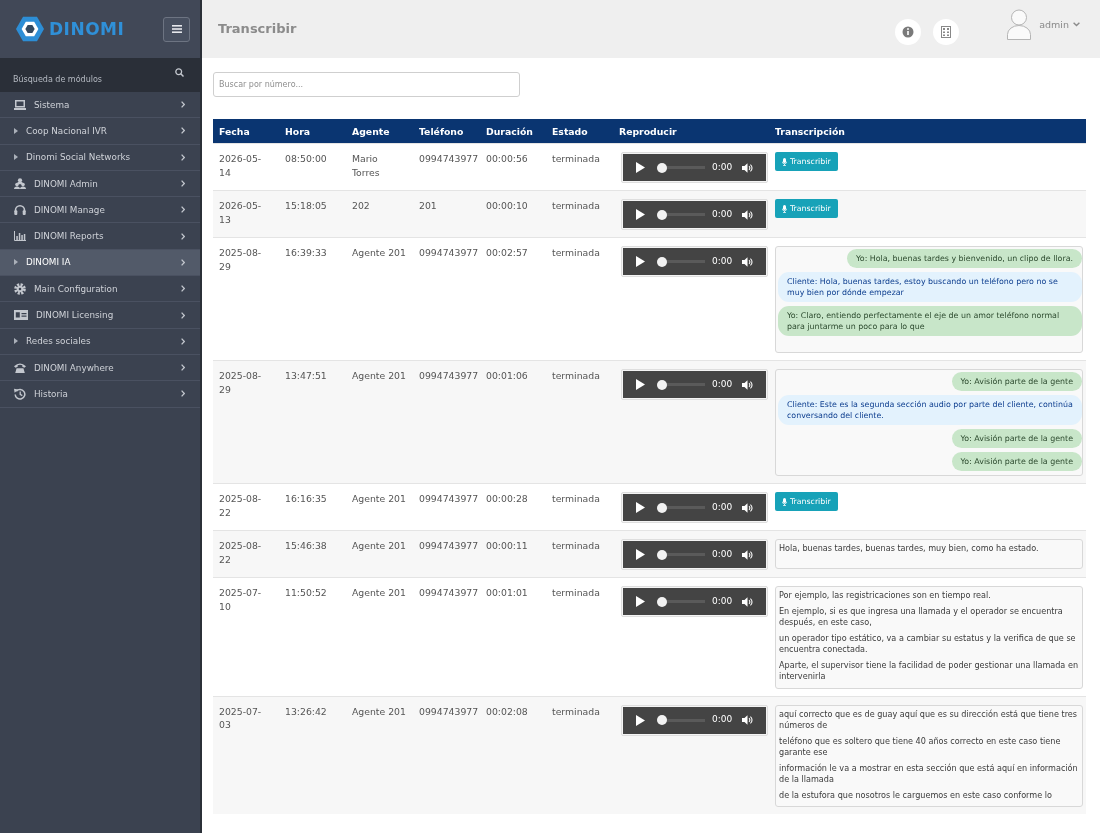 The width and height of the screenshot is (1100, 833). Describe the element at coordinates (691, 131) in the screenshot. I see `column-header: Reproducir` at that location.